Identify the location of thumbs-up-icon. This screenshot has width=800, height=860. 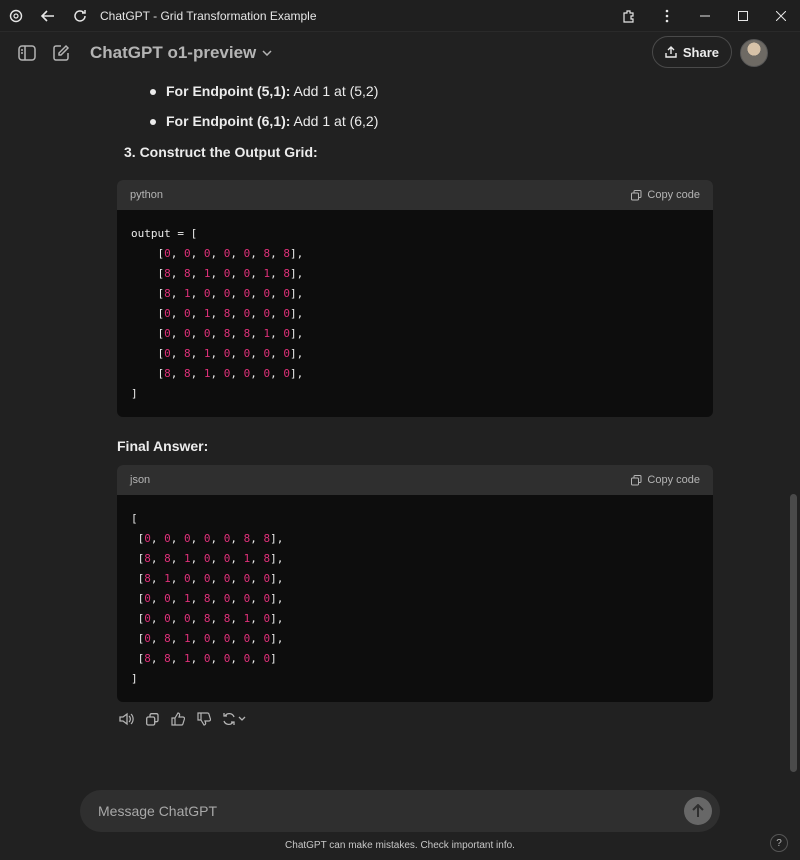
(178, 719).